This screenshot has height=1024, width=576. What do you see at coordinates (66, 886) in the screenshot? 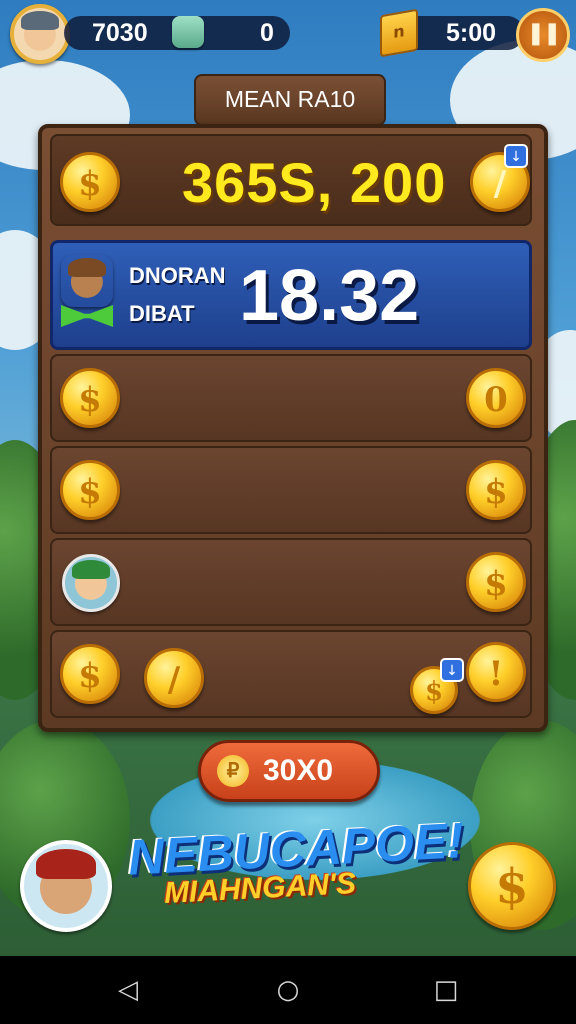
I see `character-portrait` at bounding box center [66, 886].